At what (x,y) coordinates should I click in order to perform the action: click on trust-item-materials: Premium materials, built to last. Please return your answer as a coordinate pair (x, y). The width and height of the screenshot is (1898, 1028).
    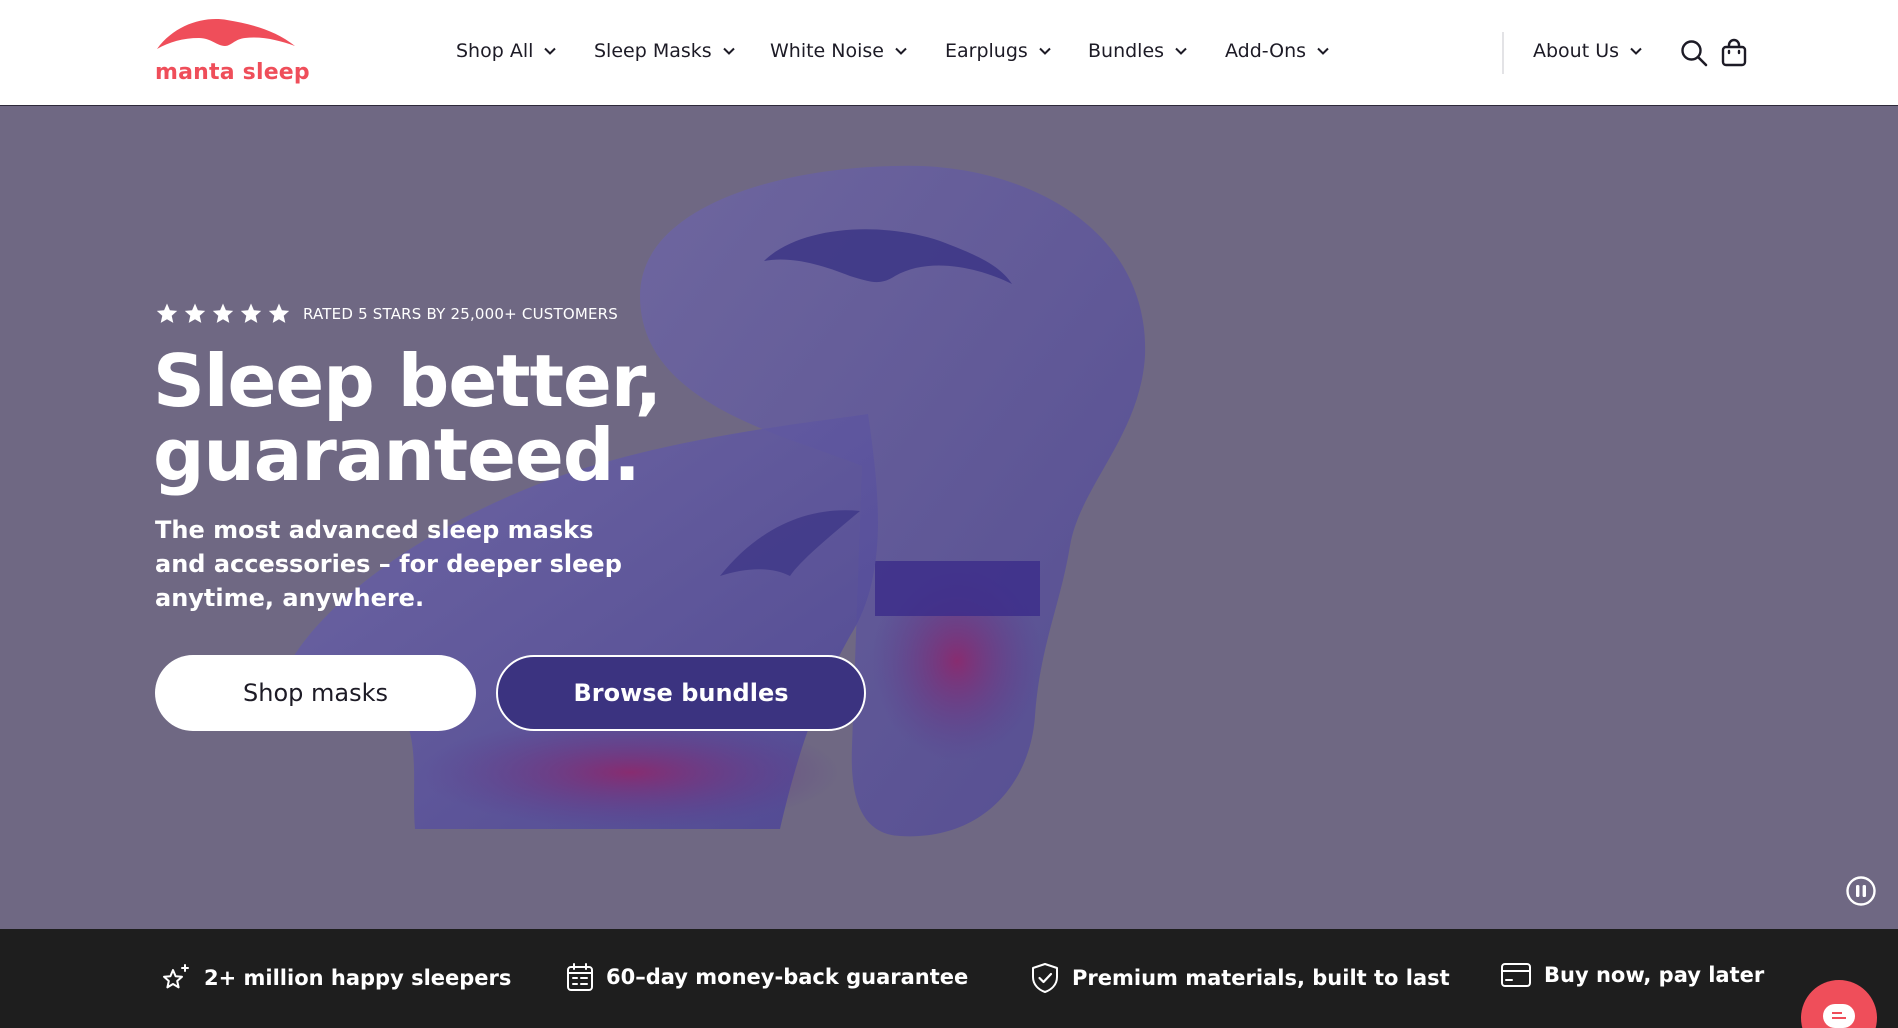
    Looking at the image, I should click on (1240, 978).